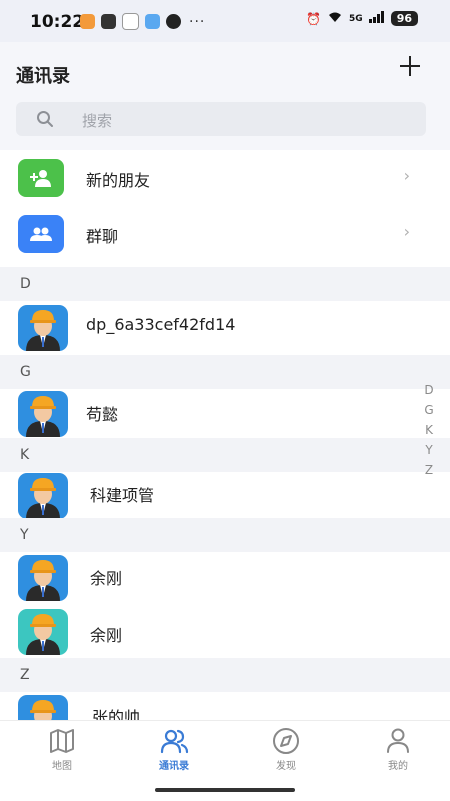 The height and width of the screenshot is (801, 450). I want to click on contact-row: dp_6a33cef42fd14, so click(225, 328).